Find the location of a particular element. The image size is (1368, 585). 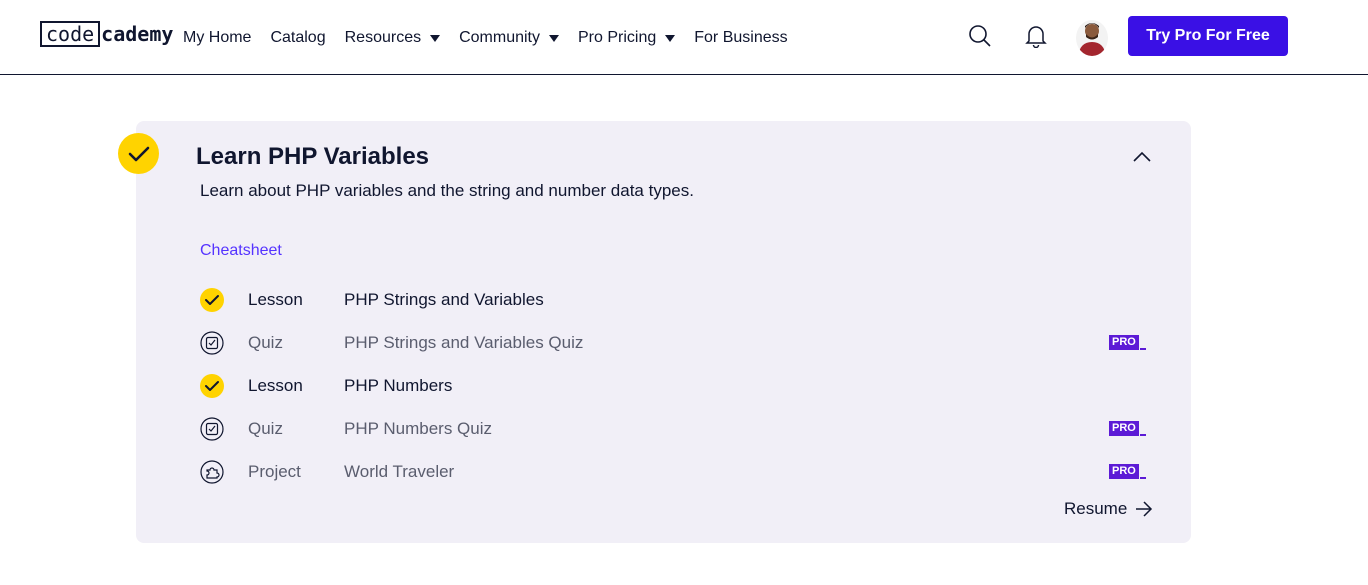

search-button is located at coordinates (980, 36).